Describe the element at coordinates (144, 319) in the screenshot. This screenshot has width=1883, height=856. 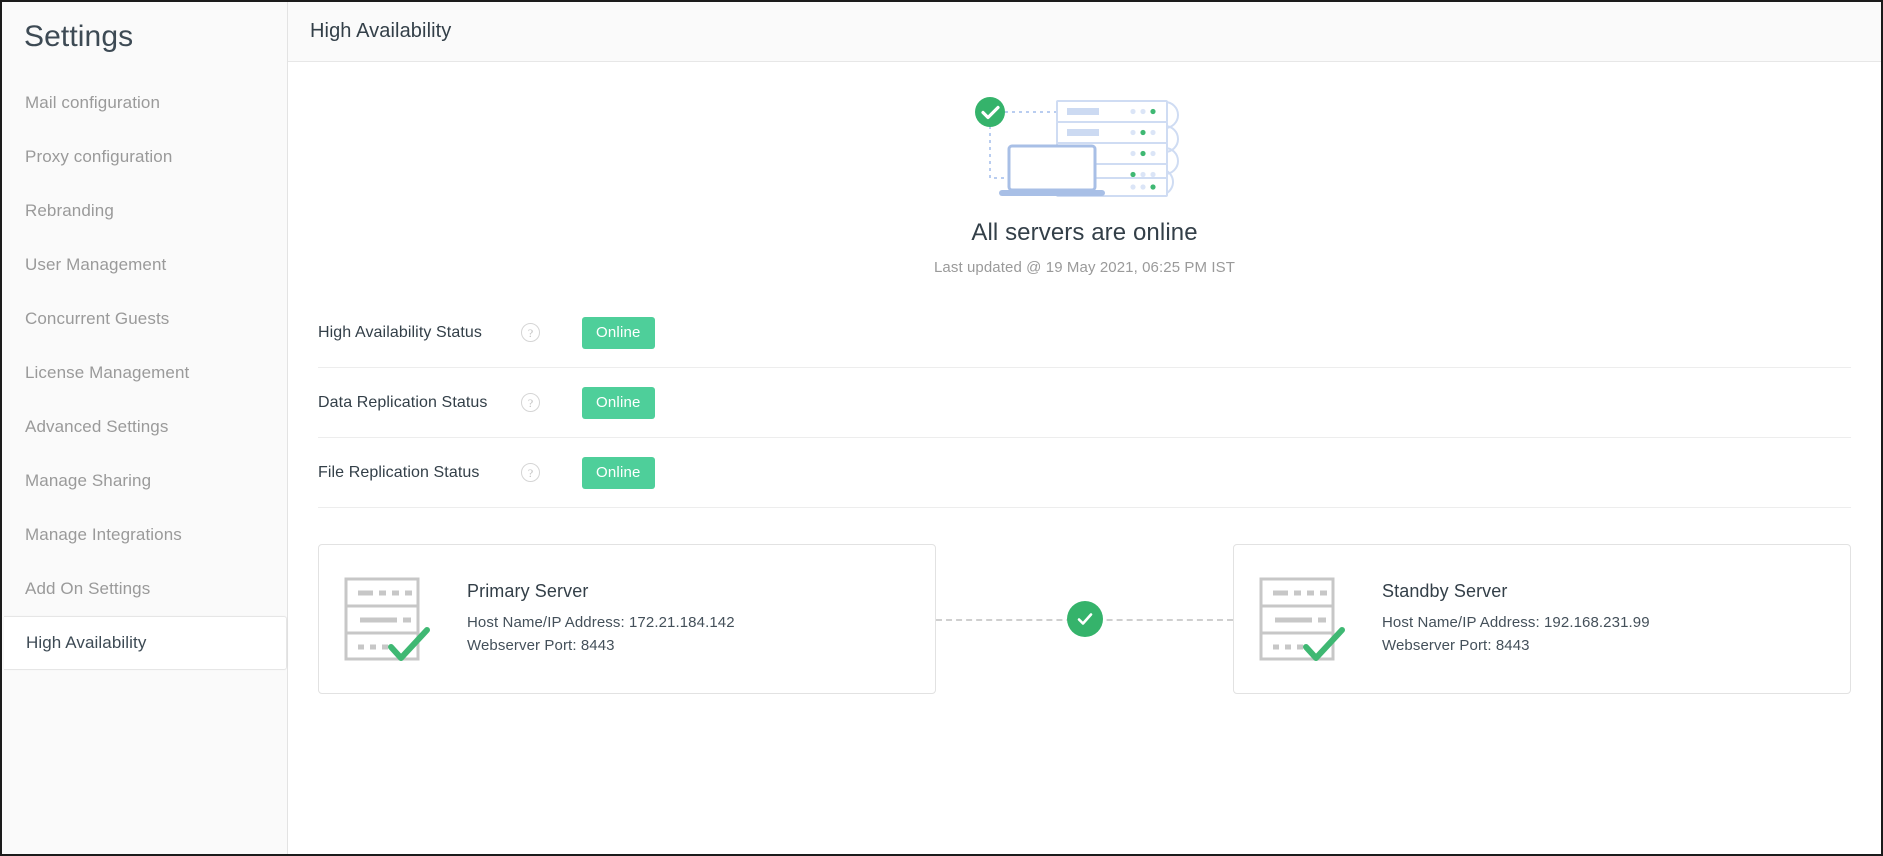
I see `sidebar-item-concurrent-guests: Concurrent Guests` at that location.